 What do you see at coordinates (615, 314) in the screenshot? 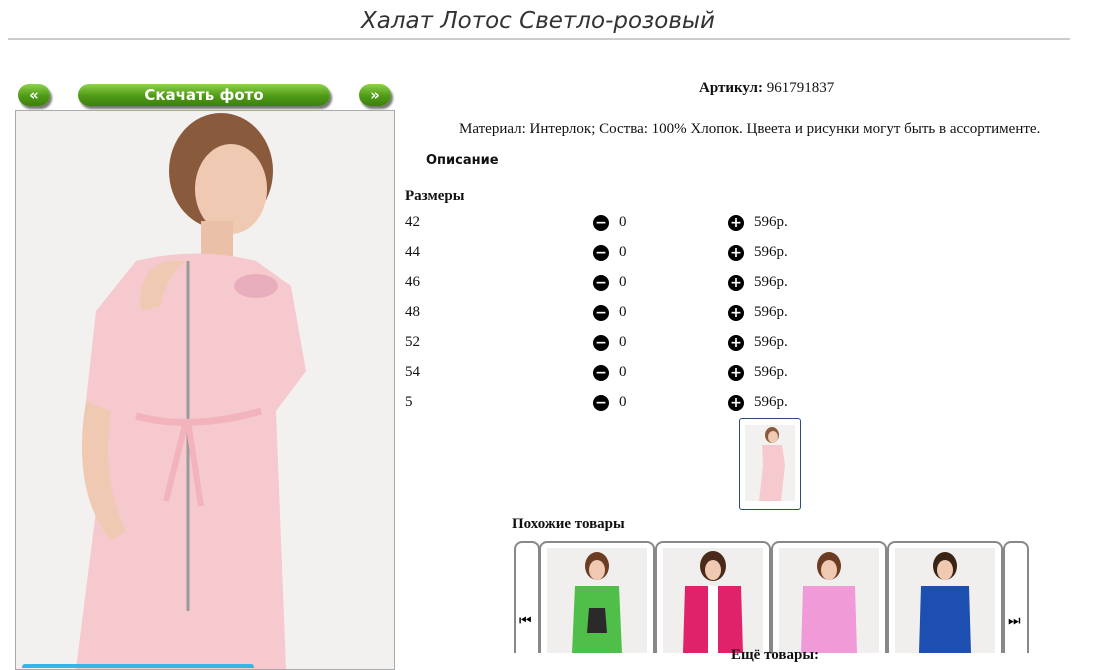
I see `size-row: 48 − 0 + 596р.` at bounding box center [615, 314].